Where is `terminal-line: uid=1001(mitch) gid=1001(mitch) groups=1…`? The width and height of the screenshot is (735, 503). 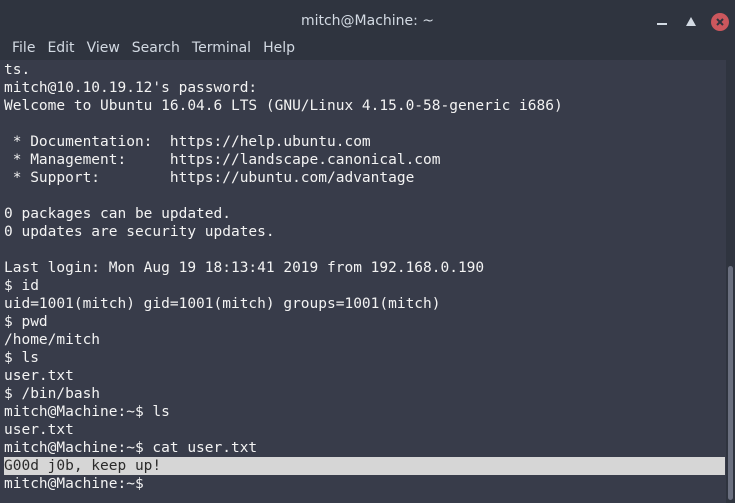 terminal-line: uid=1001(mitch) gid=1001(mitch) groups=1… is located at coordinates (222, 304).